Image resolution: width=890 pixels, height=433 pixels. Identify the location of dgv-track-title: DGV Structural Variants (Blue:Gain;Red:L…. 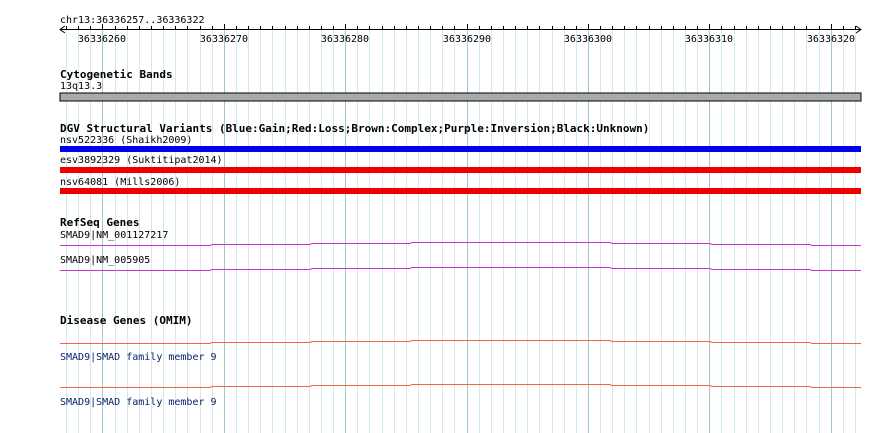
(355, 128).